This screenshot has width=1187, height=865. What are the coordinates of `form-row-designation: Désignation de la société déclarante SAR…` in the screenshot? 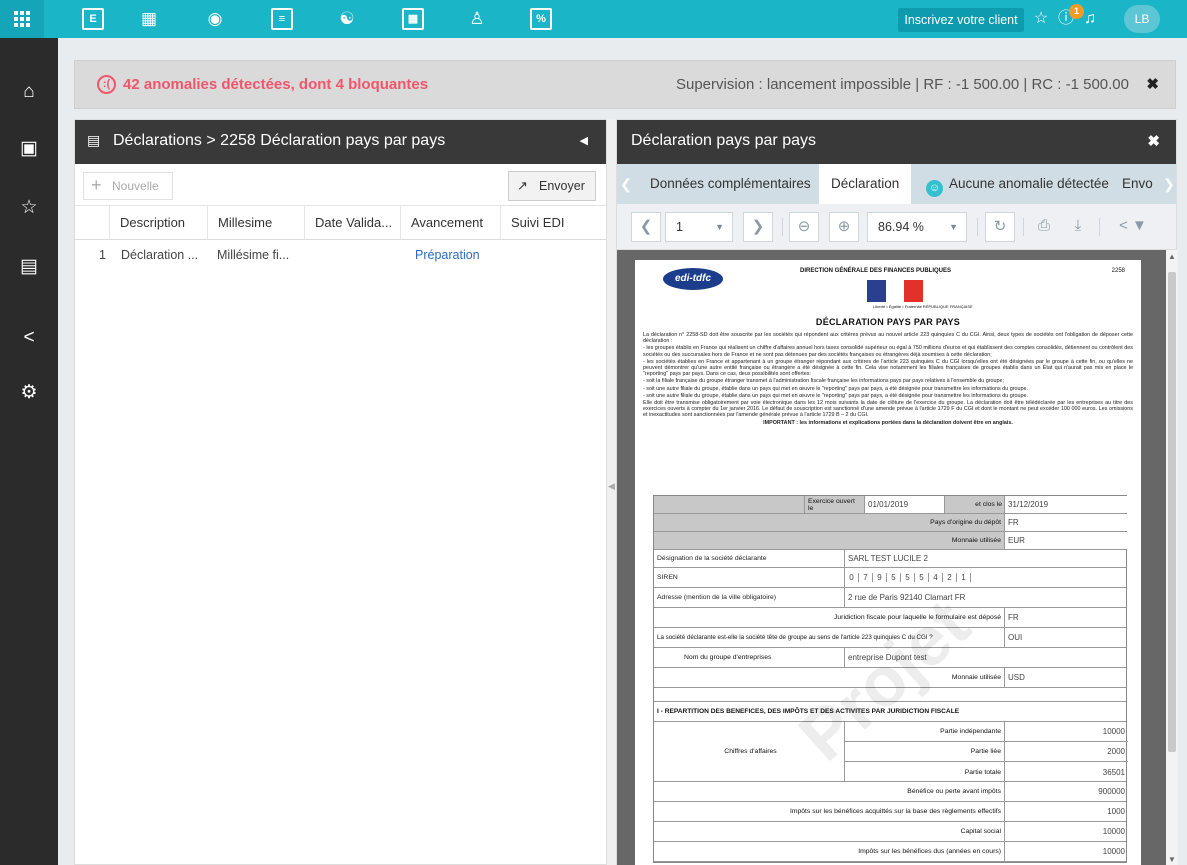 It's located at (890, 559).